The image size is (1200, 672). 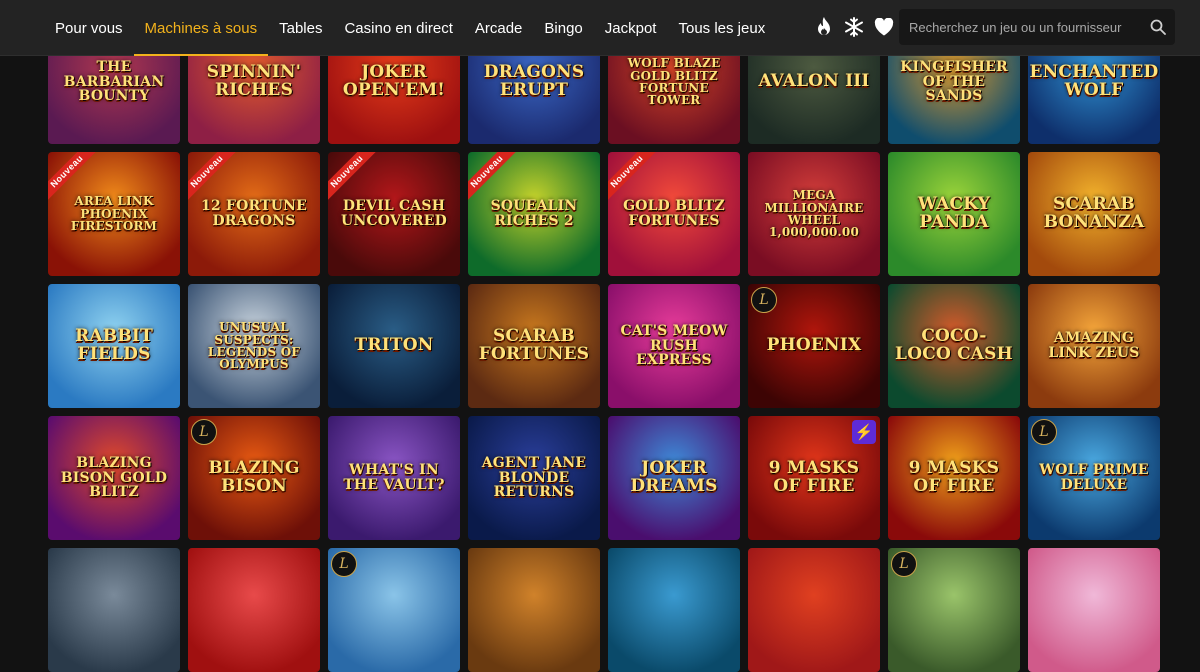 I want to click on tab-jackpot: Jackpot, so click(x=631, y=28).